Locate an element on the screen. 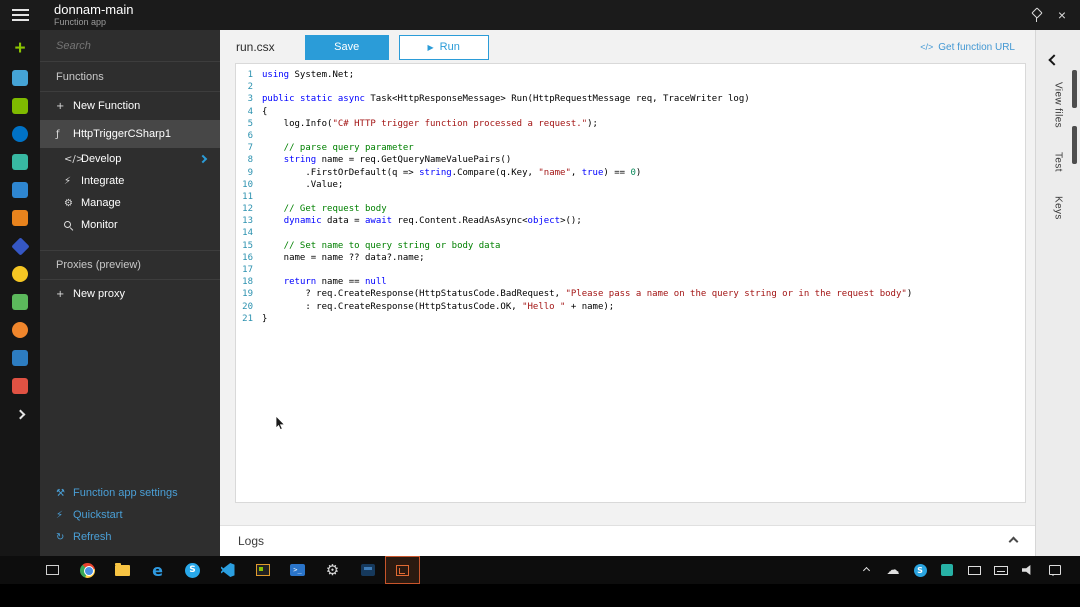 This screenshot has height=607, width=1080. code-line: 11 is located at coordinates (630, 197).